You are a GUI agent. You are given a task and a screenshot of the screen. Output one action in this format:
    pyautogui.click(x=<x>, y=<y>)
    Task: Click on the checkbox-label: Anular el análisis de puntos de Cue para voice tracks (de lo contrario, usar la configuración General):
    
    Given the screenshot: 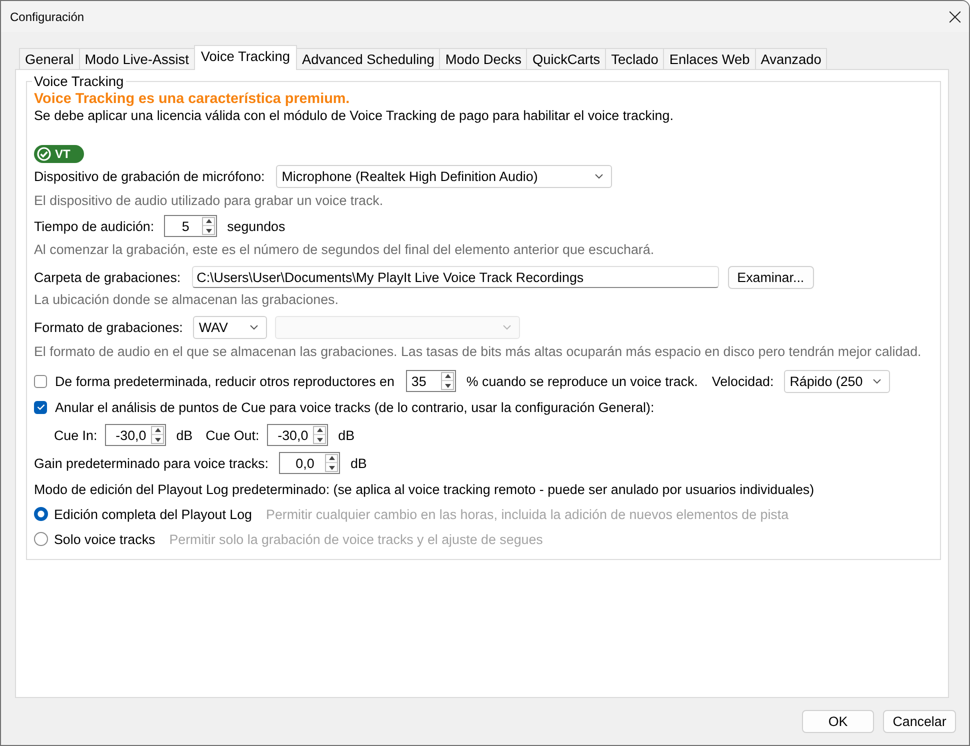 What is the action you would take?
    pyautogui.click(x=354, y=407)
    